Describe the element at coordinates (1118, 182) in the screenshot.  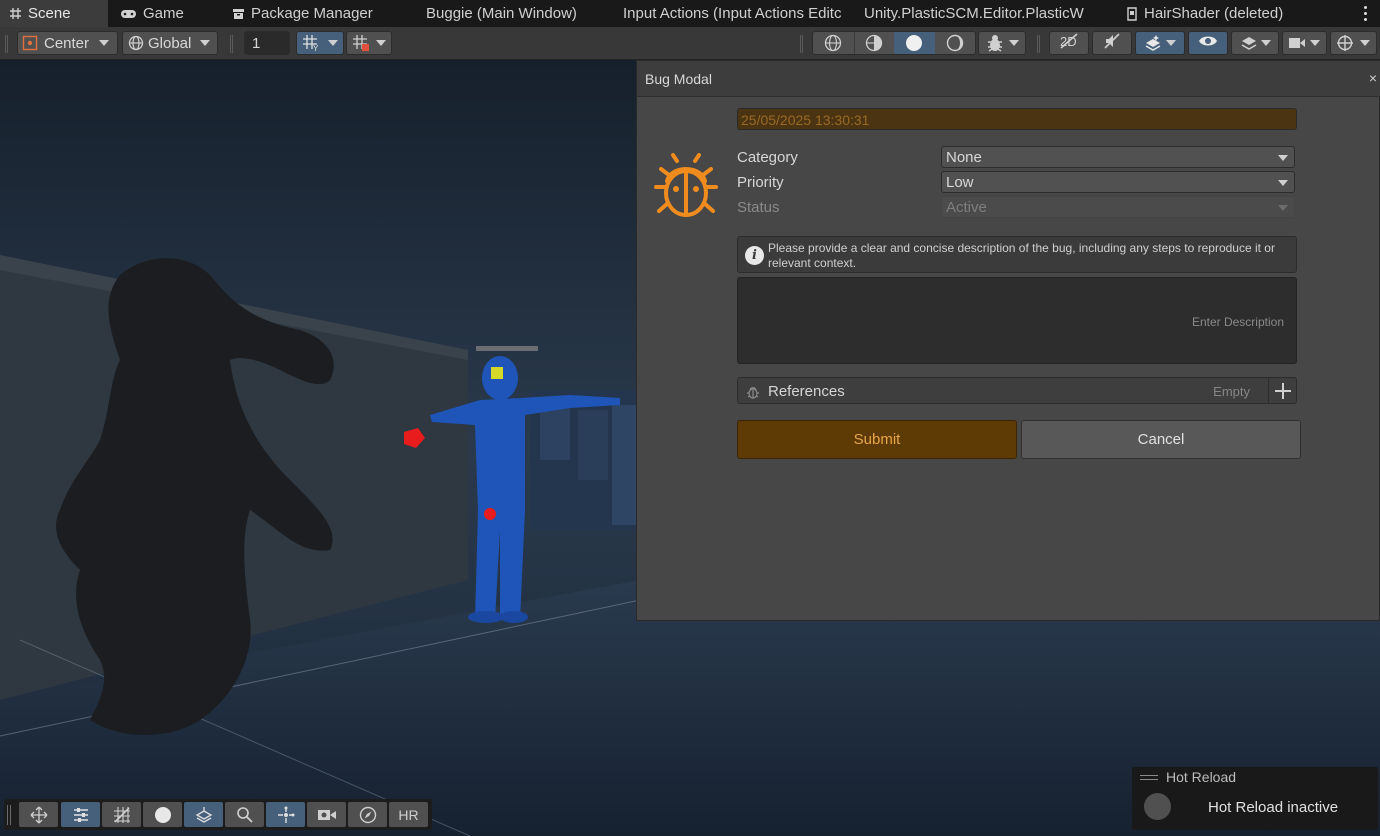
I see `priority-dropdown: Low` at that location.